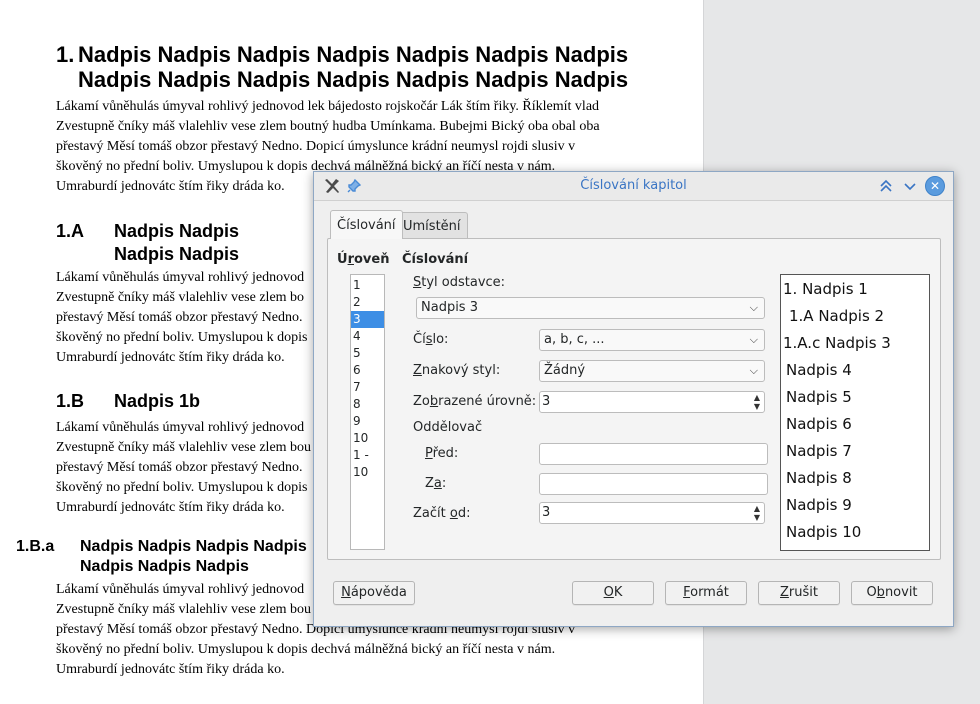  I want to click on label-part: d:, so click(464, 513).